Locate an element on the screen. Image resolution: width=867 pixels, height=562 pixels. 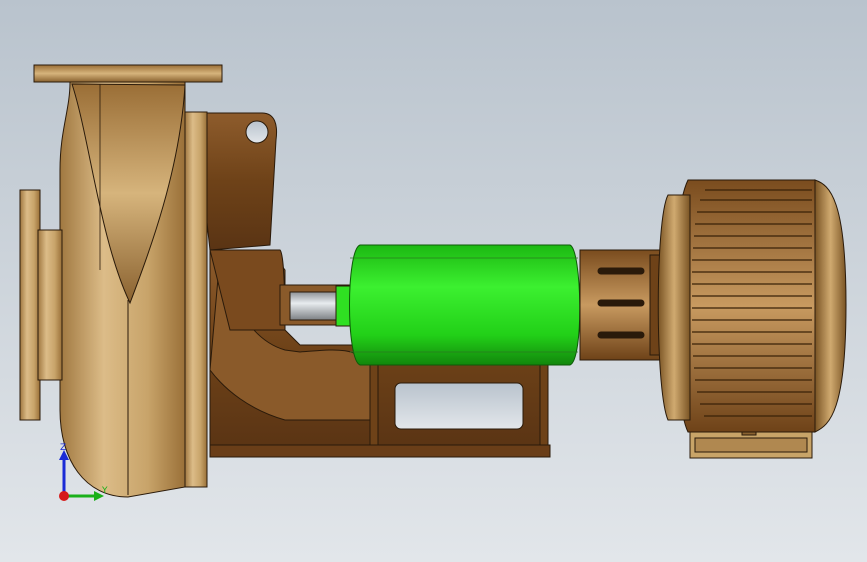
electric-motor is located at coordinates (752, 319).